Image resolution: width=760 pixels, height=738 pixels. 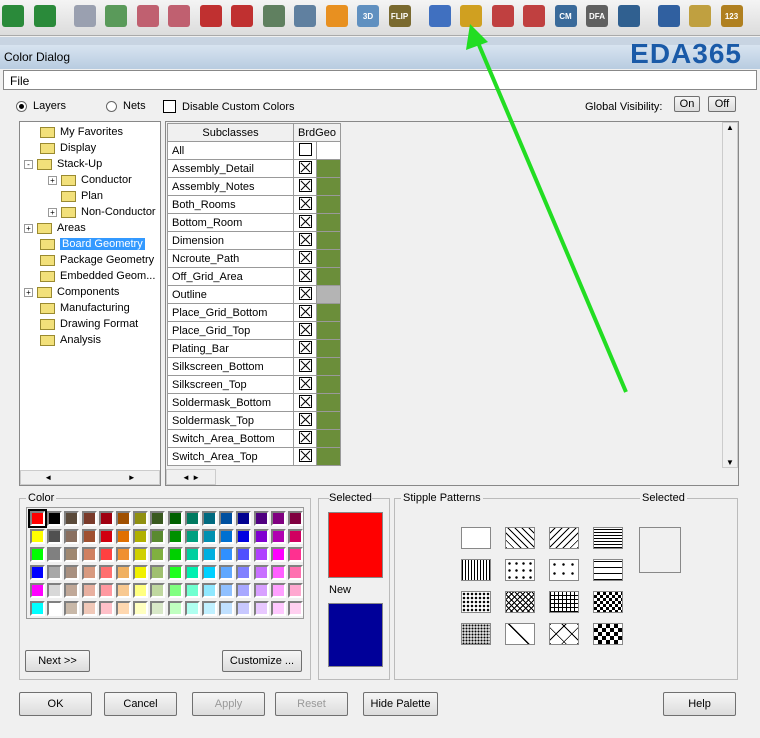 What do you see at coordinates (90, 180) in the screenshot?
I see `tree-item: + Conductor` at bounding box center [90, 180].